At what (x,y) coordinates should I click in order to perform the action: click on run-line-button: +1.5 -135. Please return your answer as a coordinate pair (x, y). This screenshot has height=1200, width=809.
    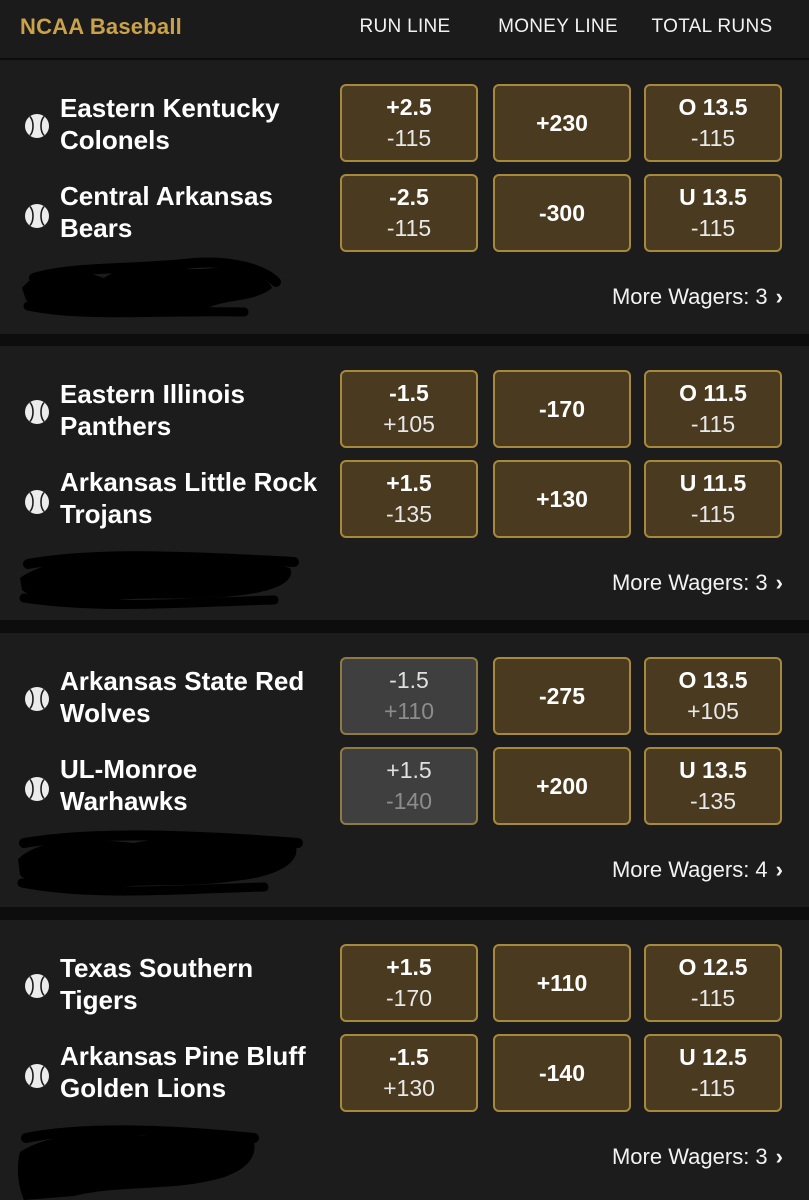
    Looking at the image, I should click on (409, 499).